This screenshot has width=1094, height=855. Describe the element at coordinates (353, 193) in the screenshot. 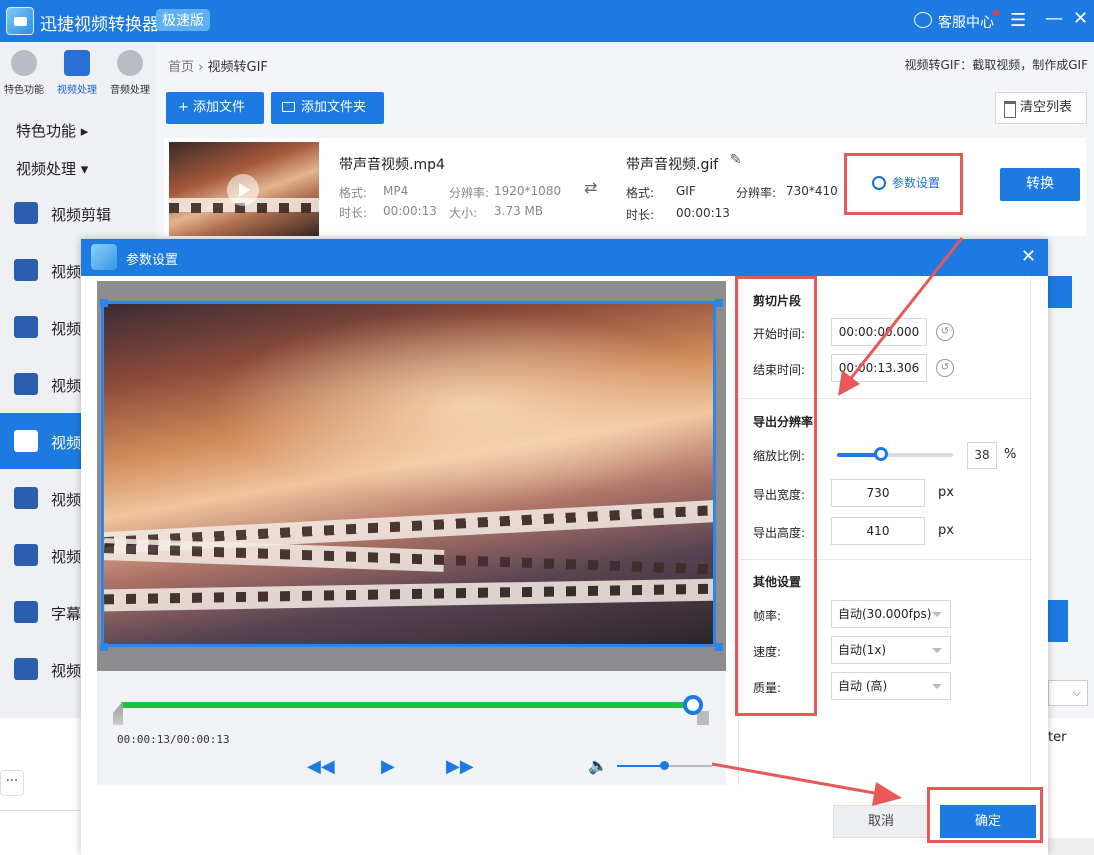

I see `format-label: 格式:` at that location.